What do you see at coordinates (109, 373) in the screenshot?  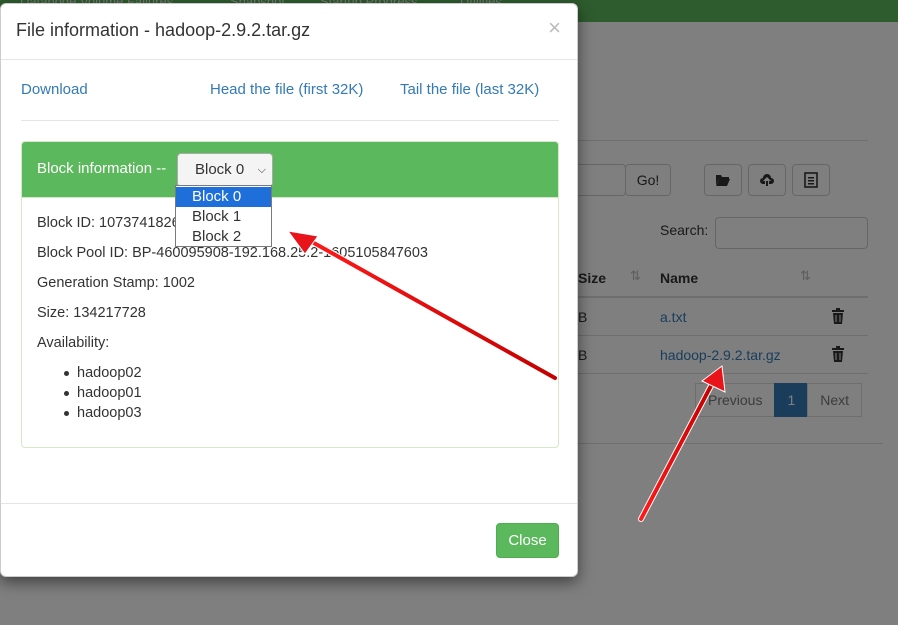 I see `datanode-host: hadoop02` at bounding box center [109, 373].